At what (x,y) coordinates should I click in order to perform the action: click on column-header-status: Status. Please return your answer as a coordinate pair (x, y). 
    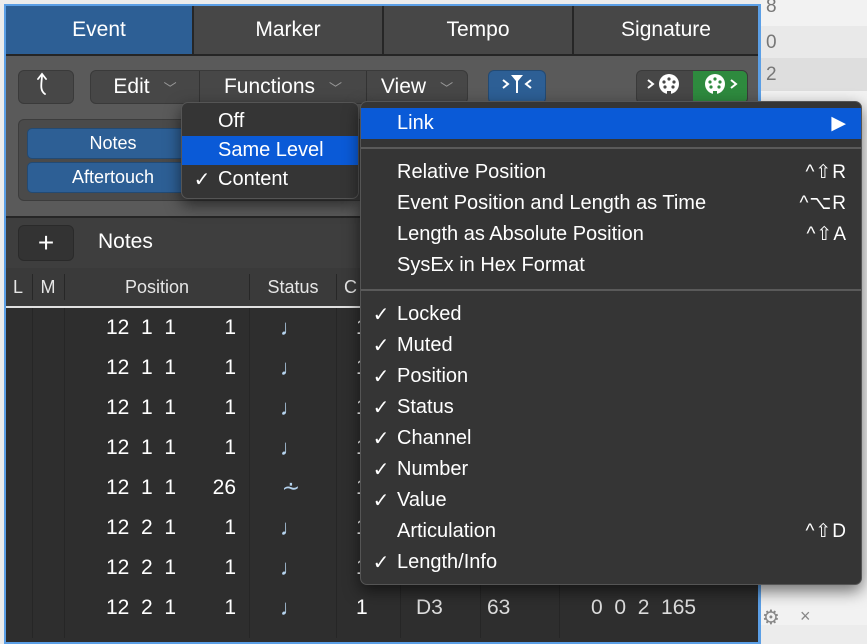
    Looking at the image, I should click on (293, 287).